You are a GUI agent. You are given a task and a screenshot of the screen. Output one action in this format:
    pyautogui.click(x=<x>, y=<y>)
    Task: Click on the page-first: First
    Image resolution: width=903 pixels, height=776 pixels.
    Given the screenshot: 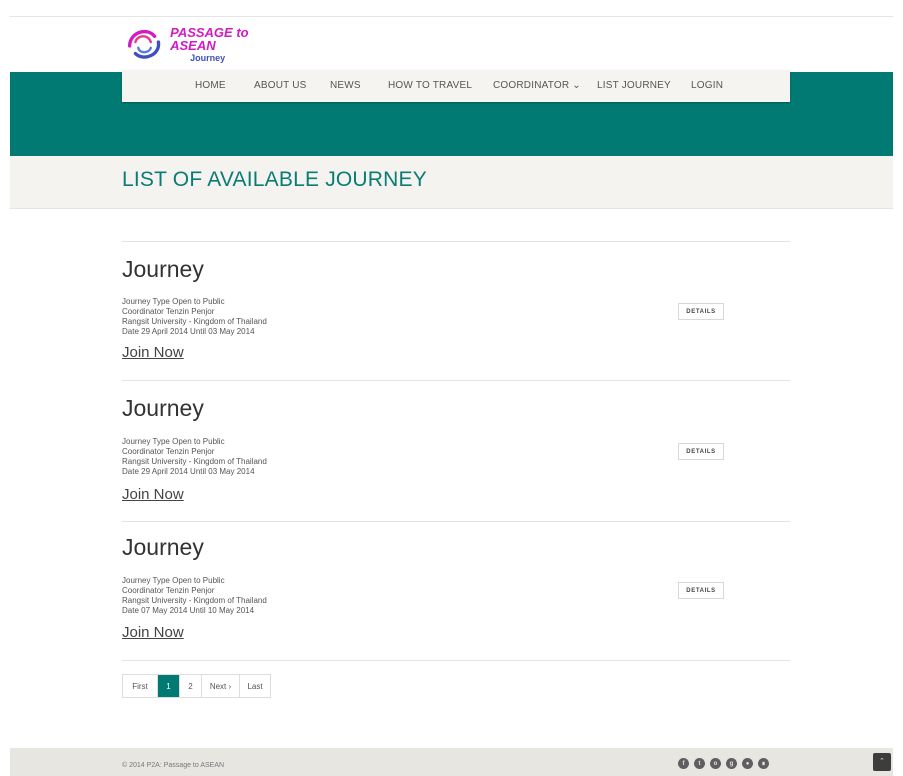 What is the action you would take?
    pyautogui.click(x=140, y=686)
    